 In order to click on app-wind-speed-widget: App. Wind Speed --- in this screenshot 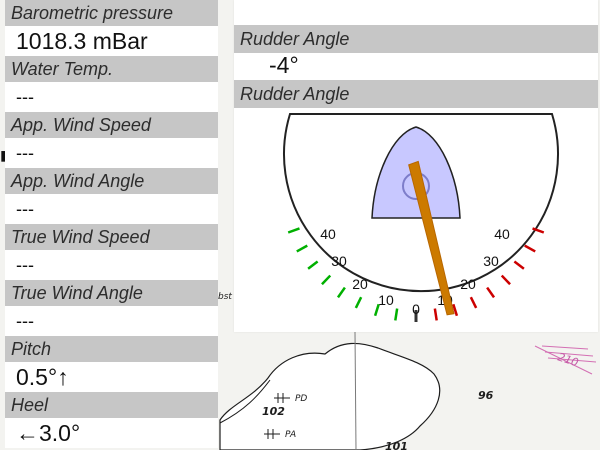, I will do `click(111, 140)`.